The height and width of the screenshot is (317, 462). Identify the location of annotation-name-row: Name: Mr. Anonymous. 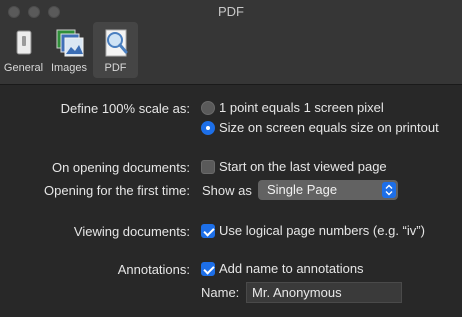
(231, 293).